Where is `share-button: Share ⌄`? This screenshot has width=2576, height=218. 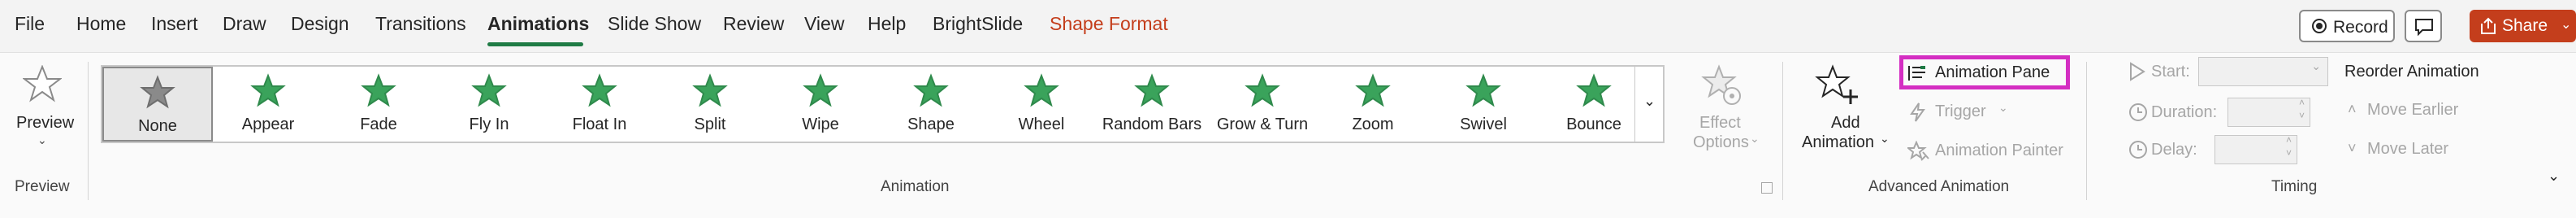
share-button: Share ⌄ is located at coordinates (2523, 26).